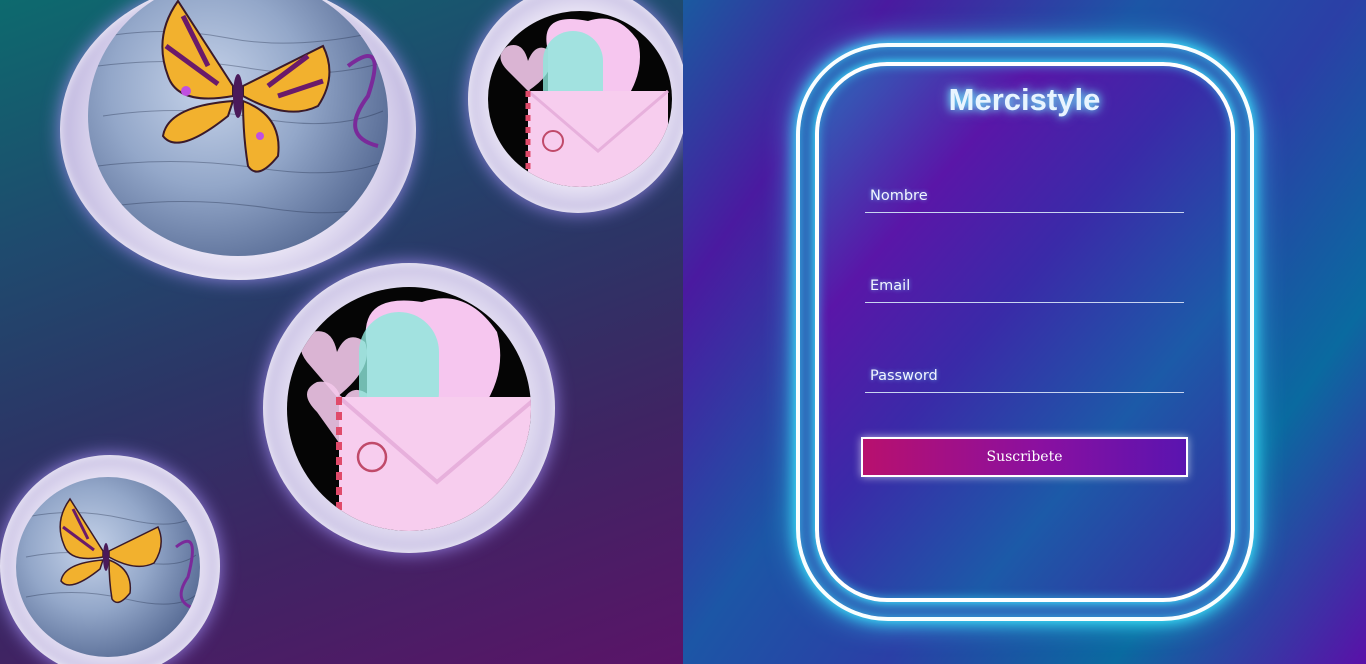  I want to click on butterfly-small-image, so click(108, 567).